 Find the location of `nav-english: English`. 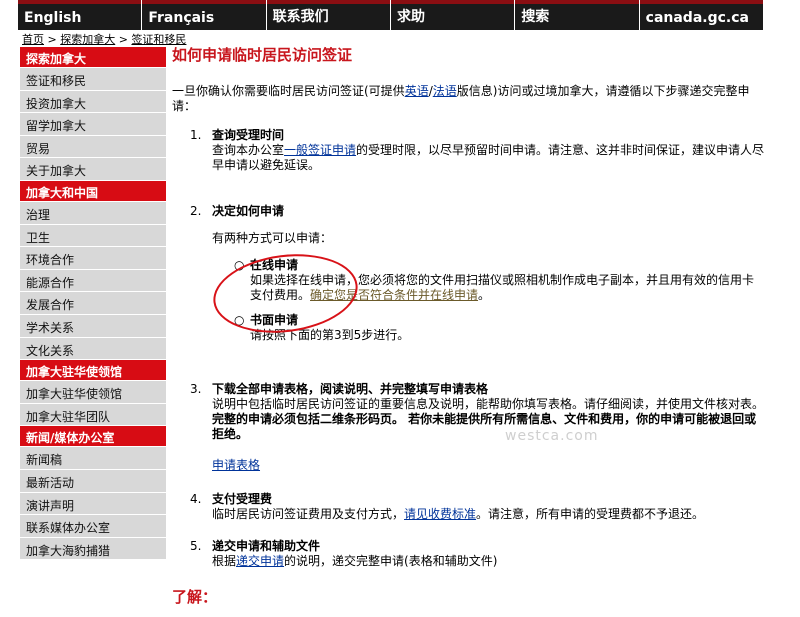

nav-english: English is located at coordinates (80, 15).